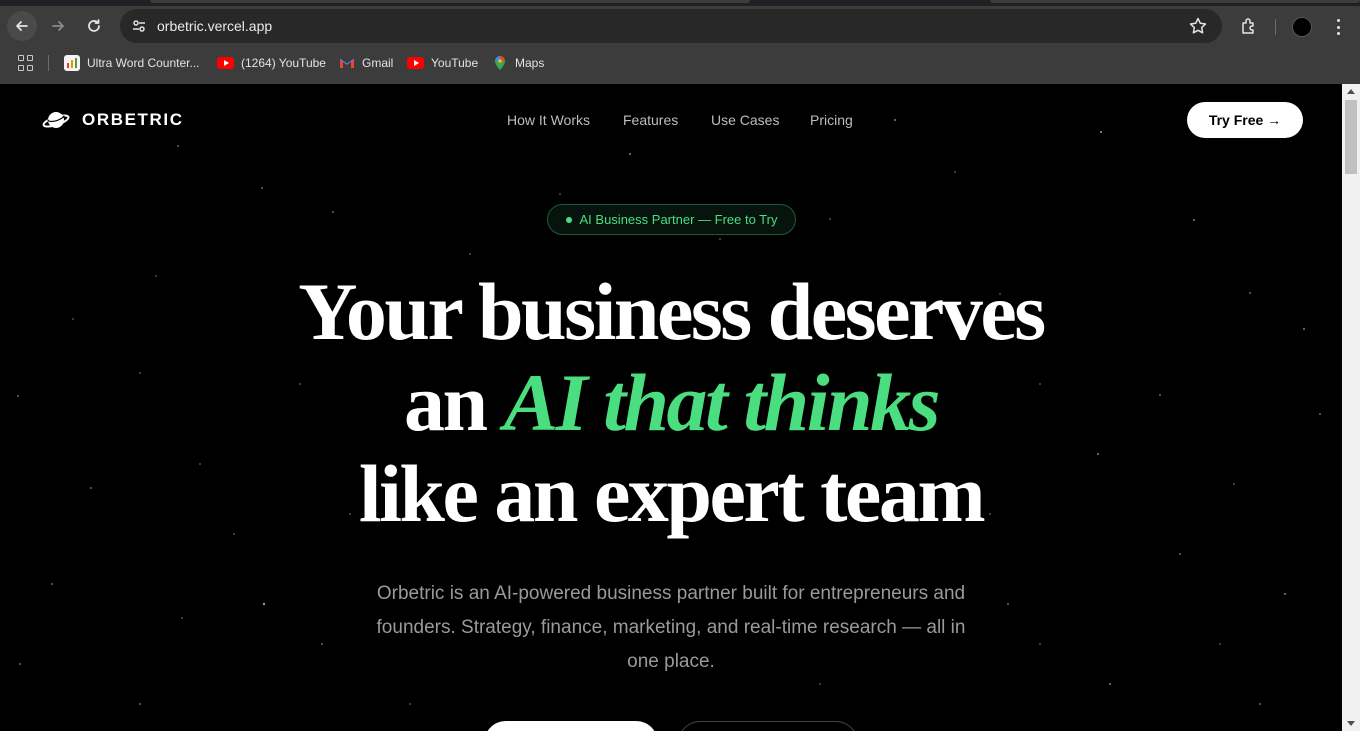 The width and height of the screenshot is (1360, 731). Describe the element at coordinates (1245, 120) in the screenshot. I see `try-free-button: Try Free →` at that location.